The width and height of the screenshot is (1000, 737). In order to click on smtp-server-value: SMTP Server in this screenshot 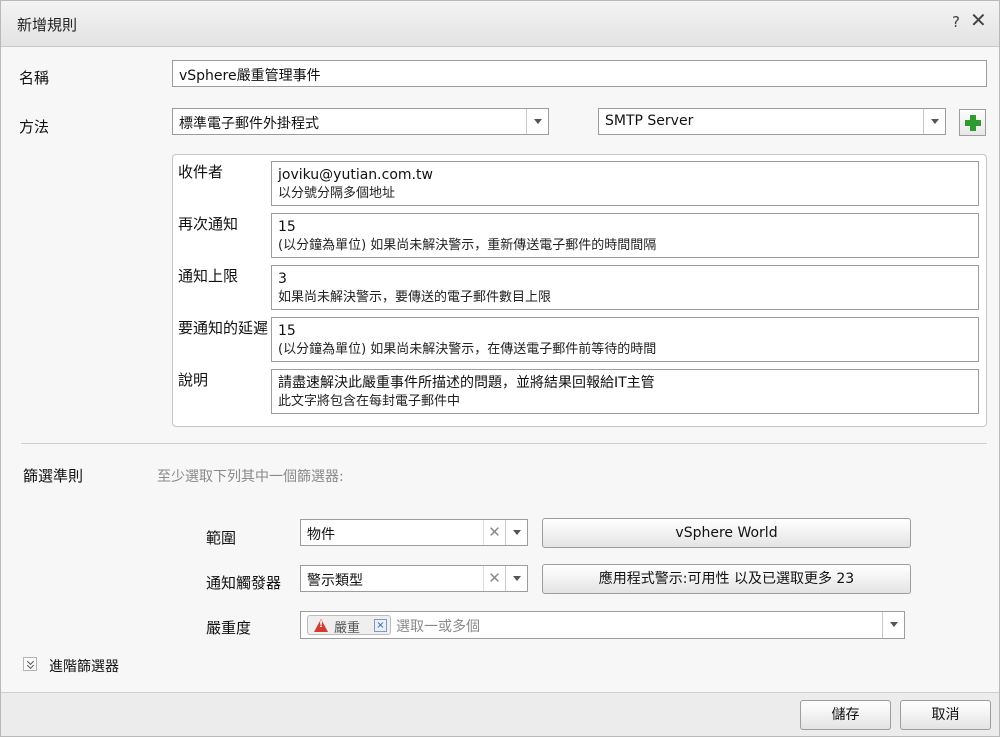, I will do `click(649, 121)`.